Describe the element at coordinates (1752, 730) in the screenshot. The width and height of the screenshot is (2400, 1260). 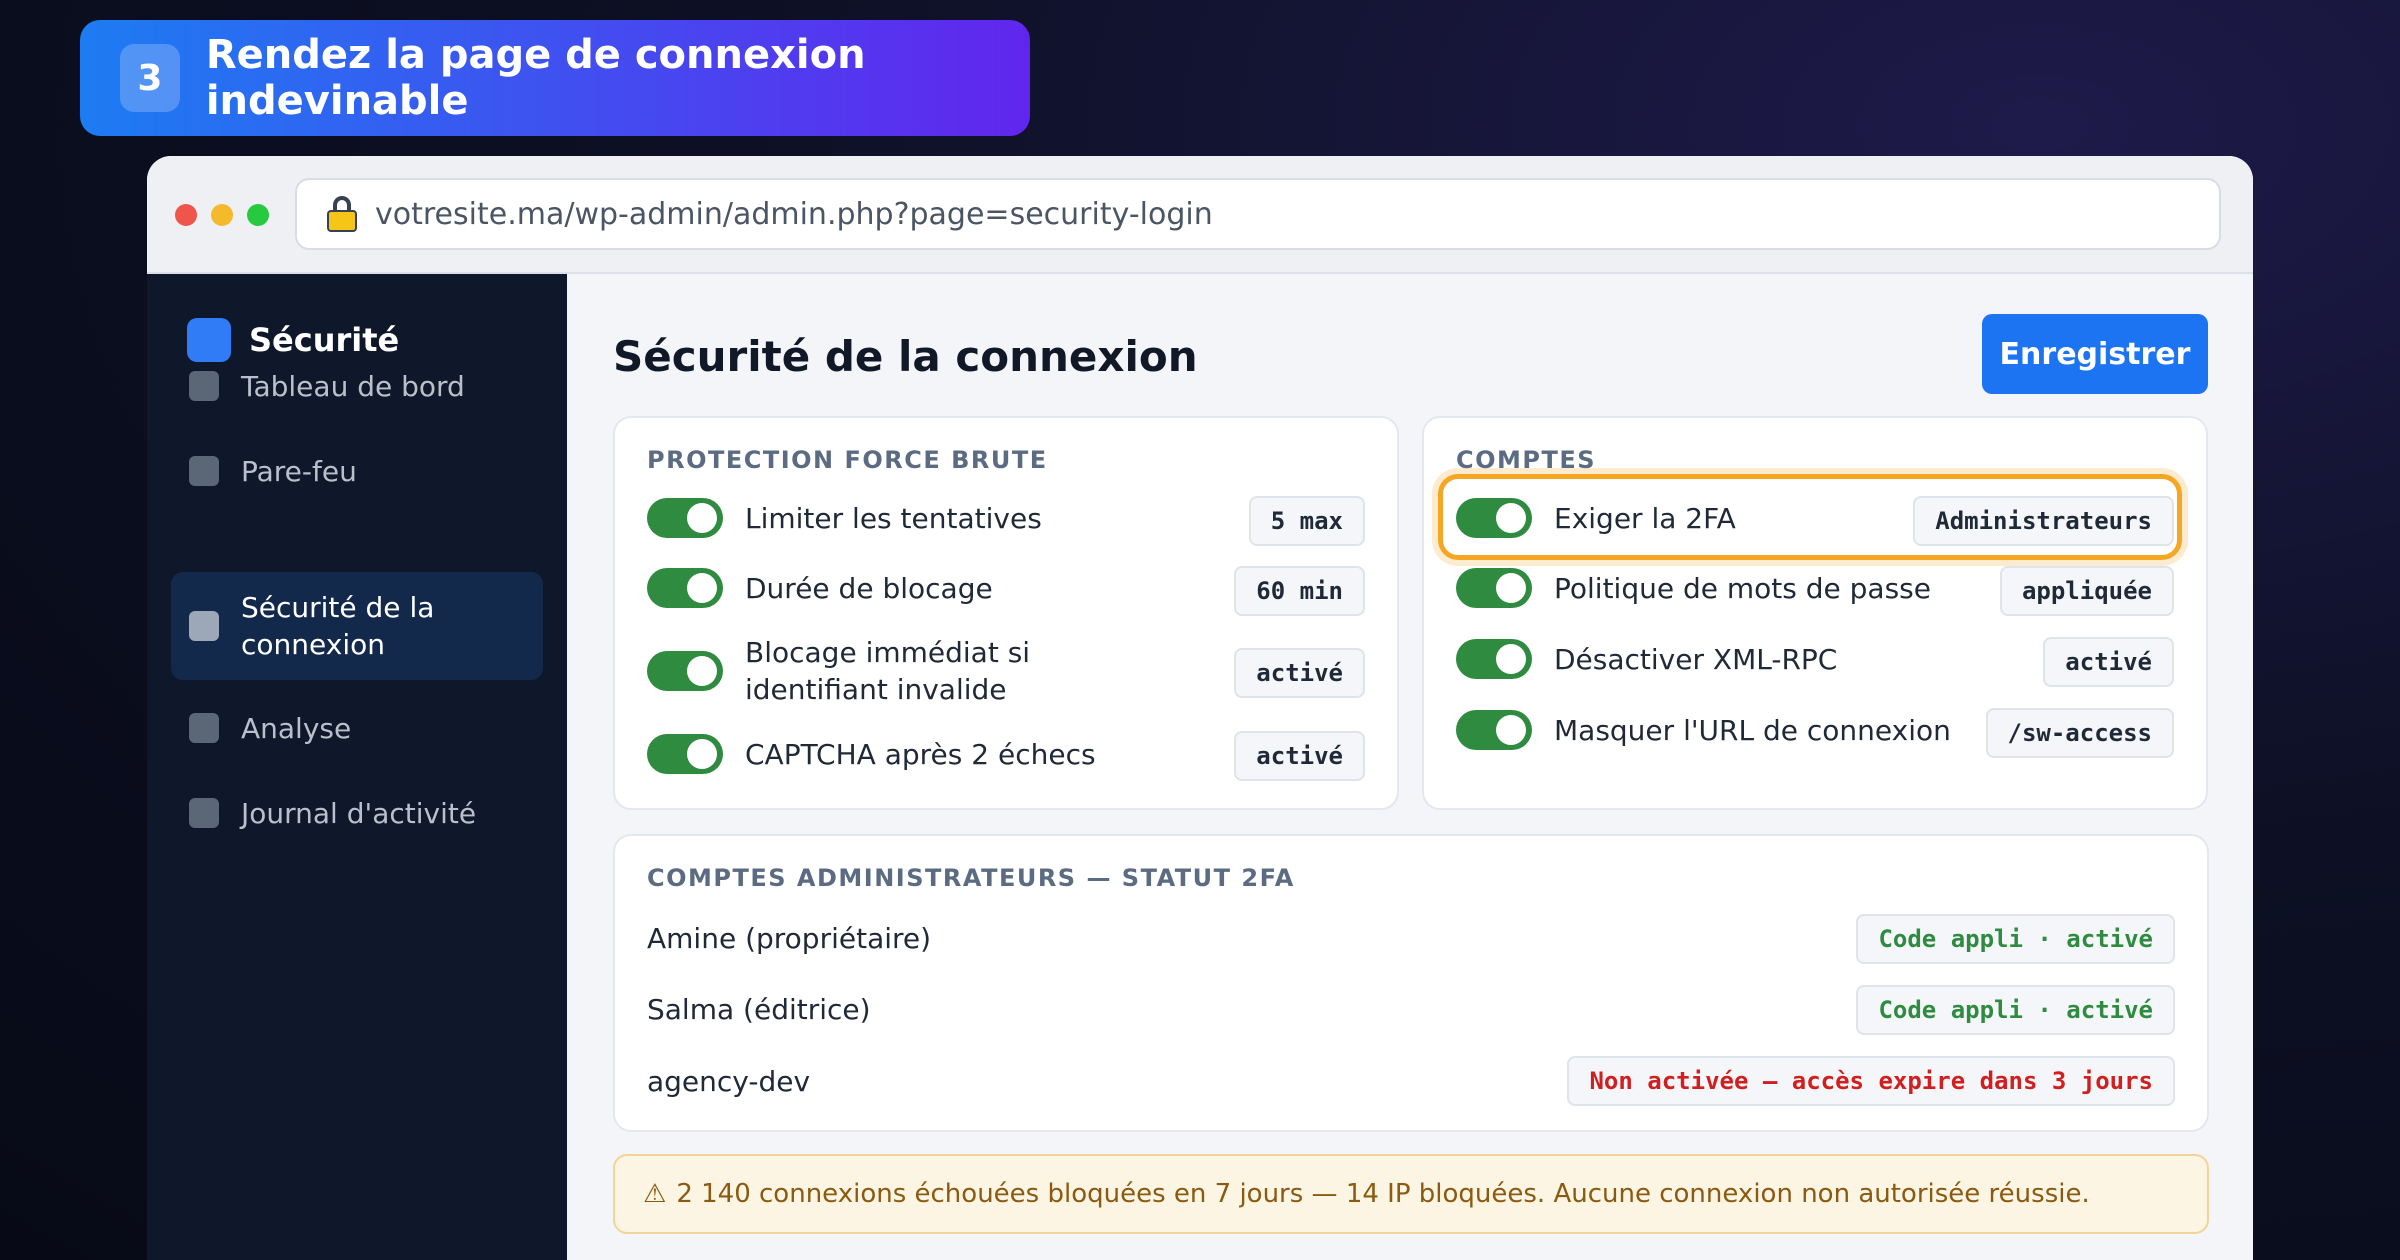
I see `setting-label: Masquer l'URL de connexion` at that location.